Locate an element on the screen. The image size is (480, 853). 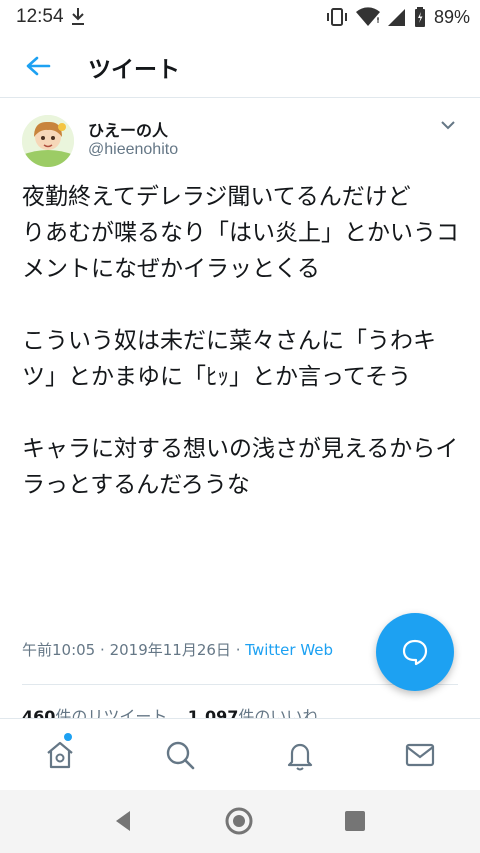
status-icons: 89% is located at coordinates (398, 17).